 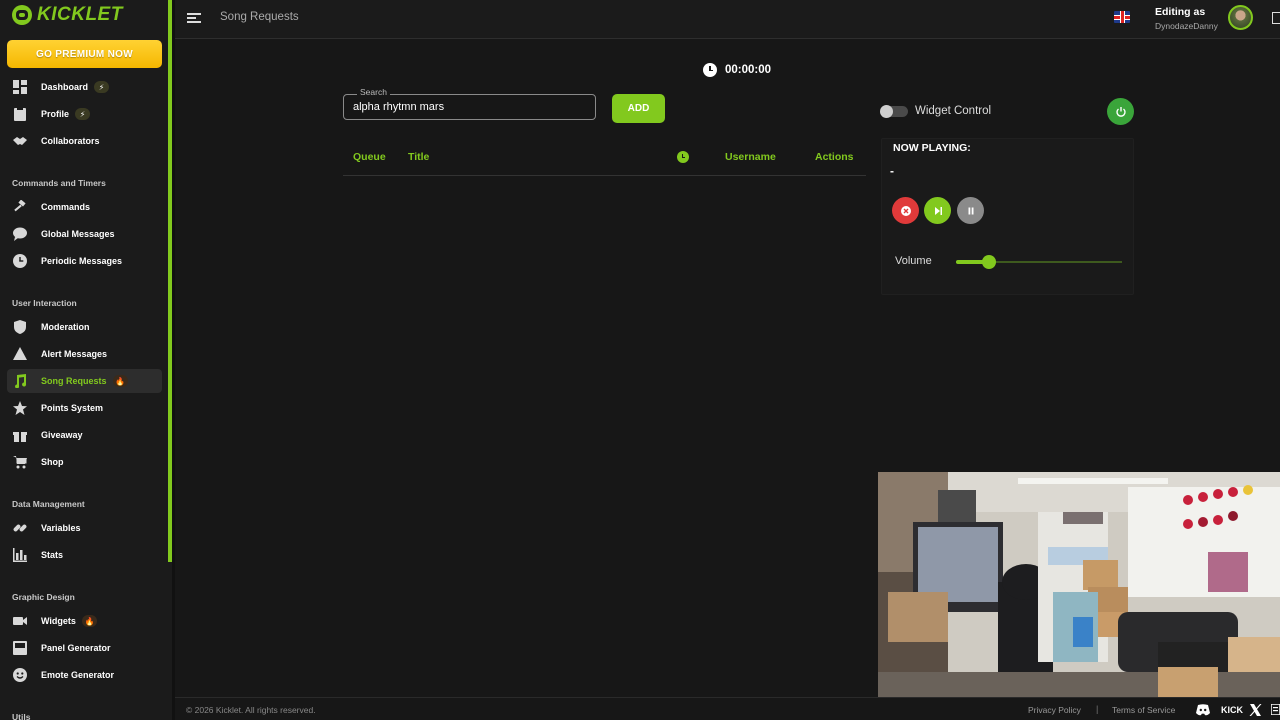 I want to click on search-field: Search, so click(x=469, y=103).